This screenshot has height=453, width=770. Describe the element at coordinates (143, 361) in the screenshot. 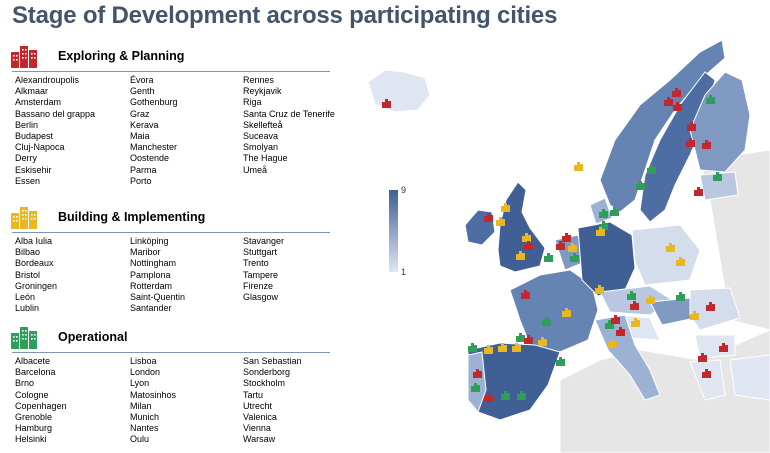

I see `city-name: Lisboa` at that location.